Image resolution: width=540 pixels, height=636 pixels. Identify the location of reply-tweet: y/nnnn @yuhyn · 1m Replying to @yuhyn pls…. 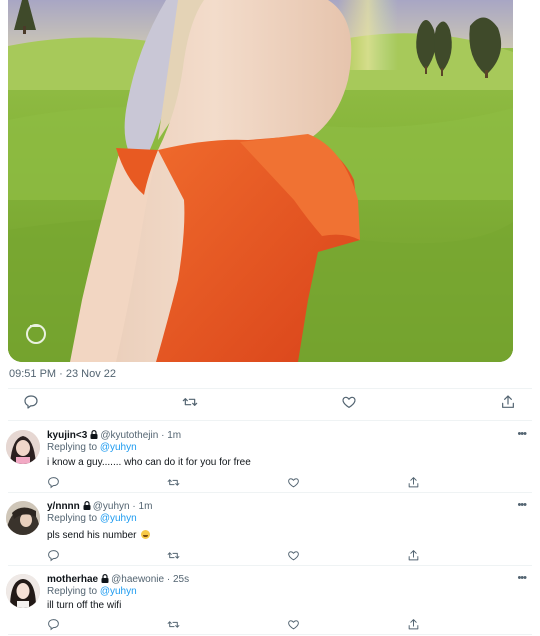
(270, 530).